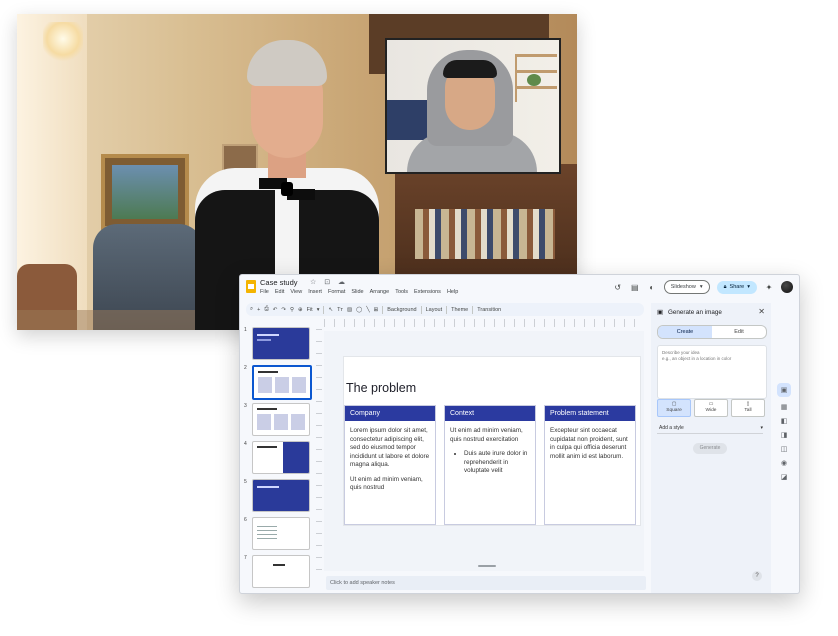 Image resolution: width=838 pixels, height=636 pixels. I want to click on slide-thumbnail-selected, so click(282, 382).